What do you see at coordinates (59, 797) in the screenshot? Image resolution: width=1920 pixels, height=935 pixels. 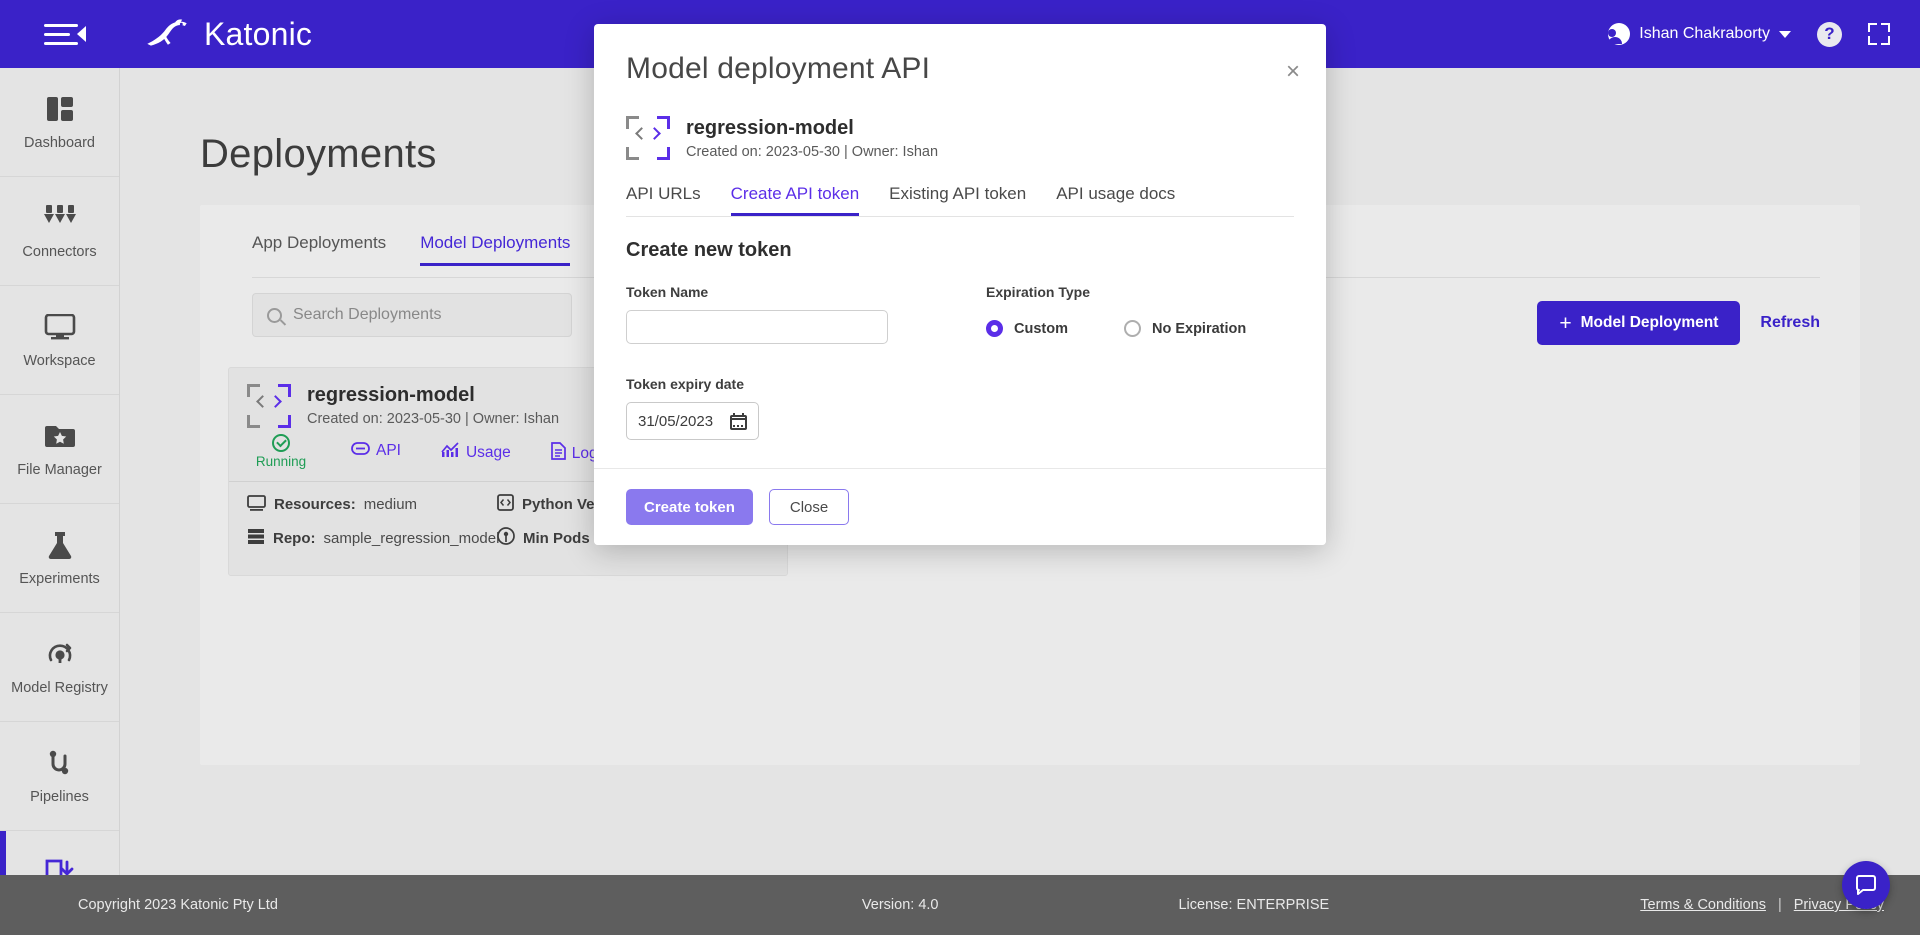 I see `sidebar-item-label: Pipelines` at bounding box center [59, 797].